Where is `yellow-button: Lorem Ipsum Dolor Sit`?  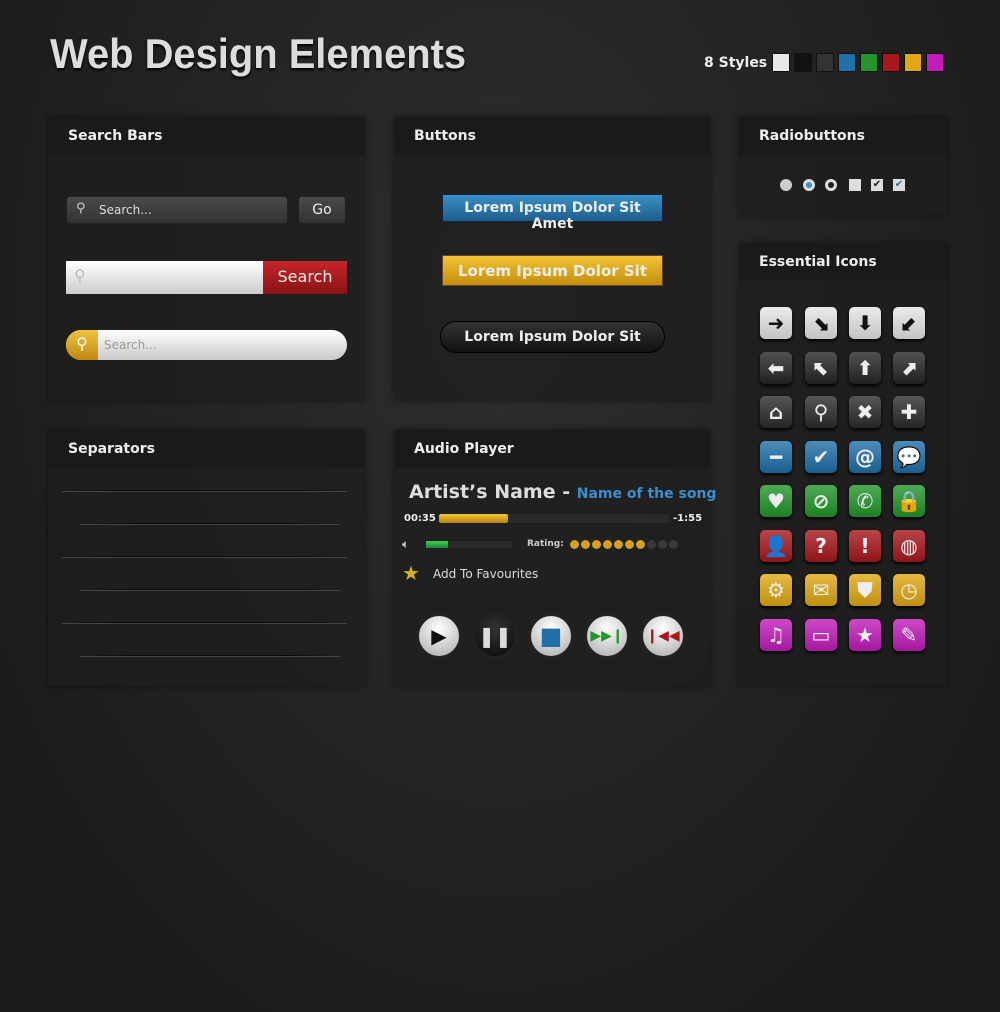
yellow-button: Lorem Ipsum Dolor Sit is located at coordinates (552, 270).